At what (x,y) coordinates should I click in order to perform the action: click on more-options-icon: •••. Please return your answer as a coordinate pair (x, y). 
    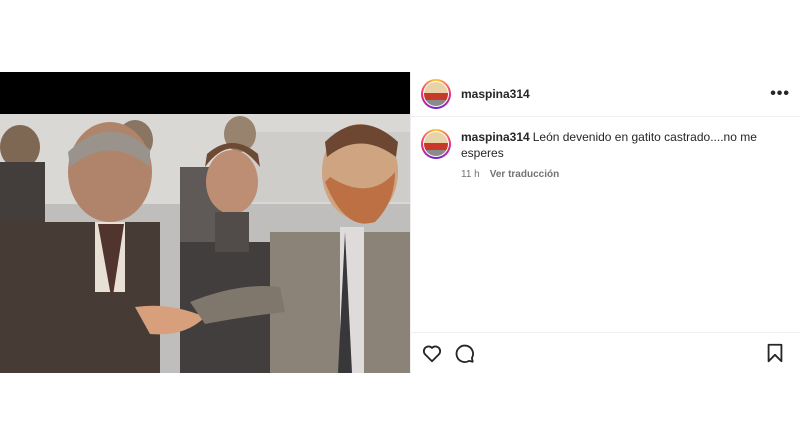
    Looking at the image, I should click on (780, 94).